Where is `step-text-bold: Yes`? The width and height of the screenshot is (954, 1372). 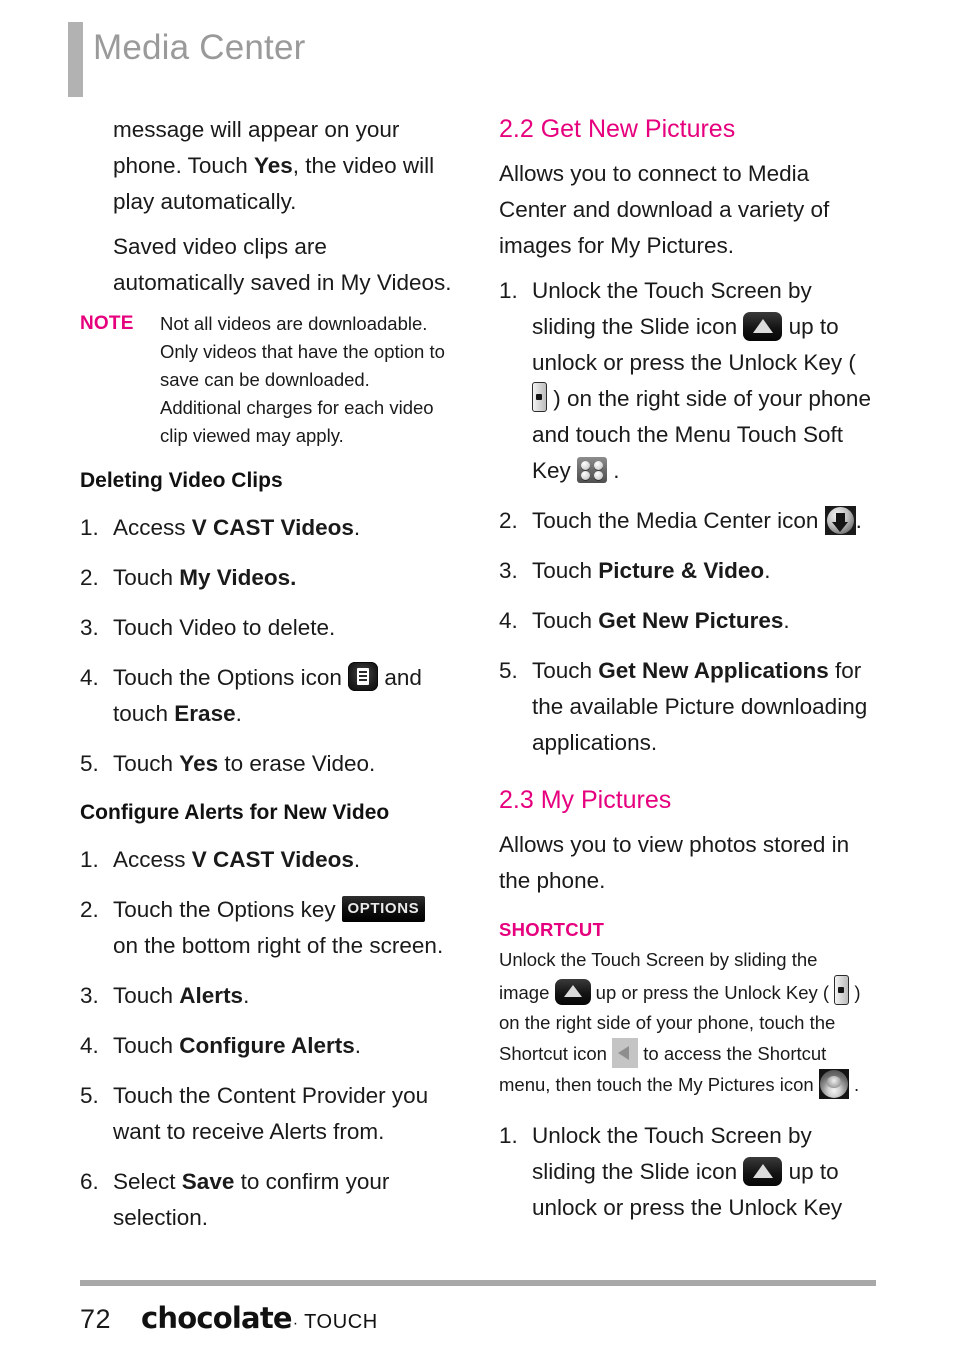 step-text-bold: Yes is located at coordinates (199, 763).